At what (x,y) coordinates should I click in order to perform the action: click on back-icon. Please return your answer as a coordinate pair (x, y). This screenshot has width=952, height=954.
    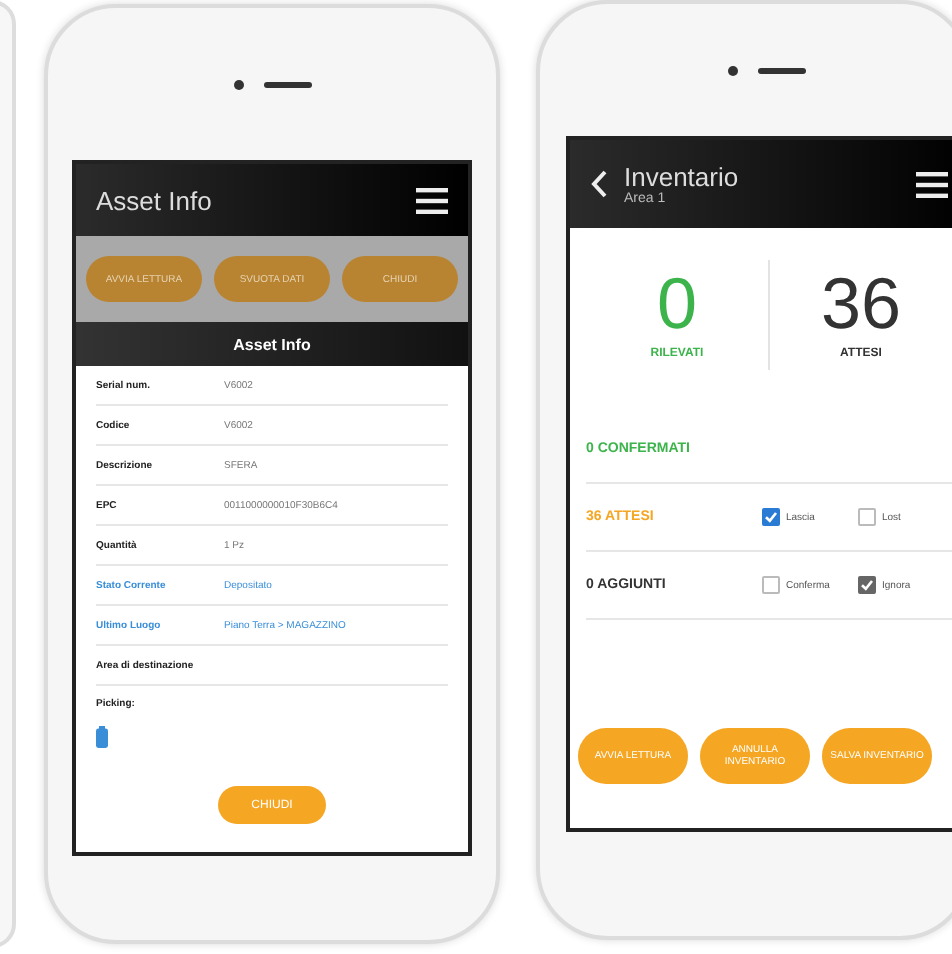
    Looking at the image, I should click on (599, 184).